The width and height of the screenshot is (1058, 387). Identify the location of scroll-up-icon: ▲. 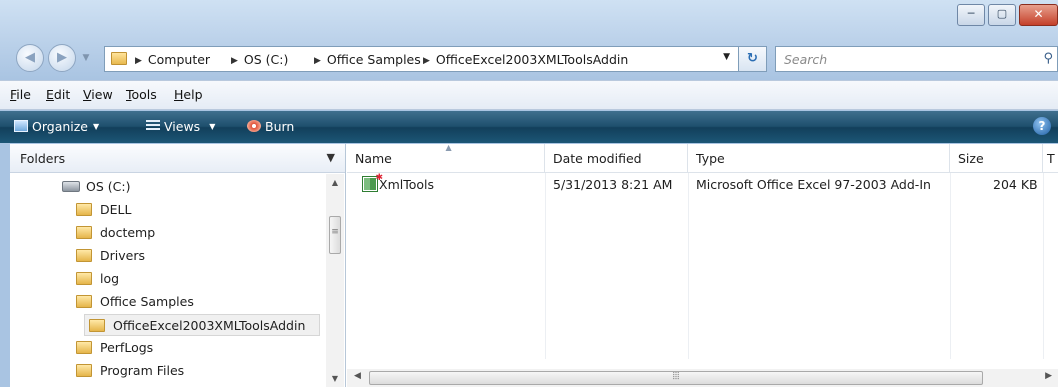
(335, 182).